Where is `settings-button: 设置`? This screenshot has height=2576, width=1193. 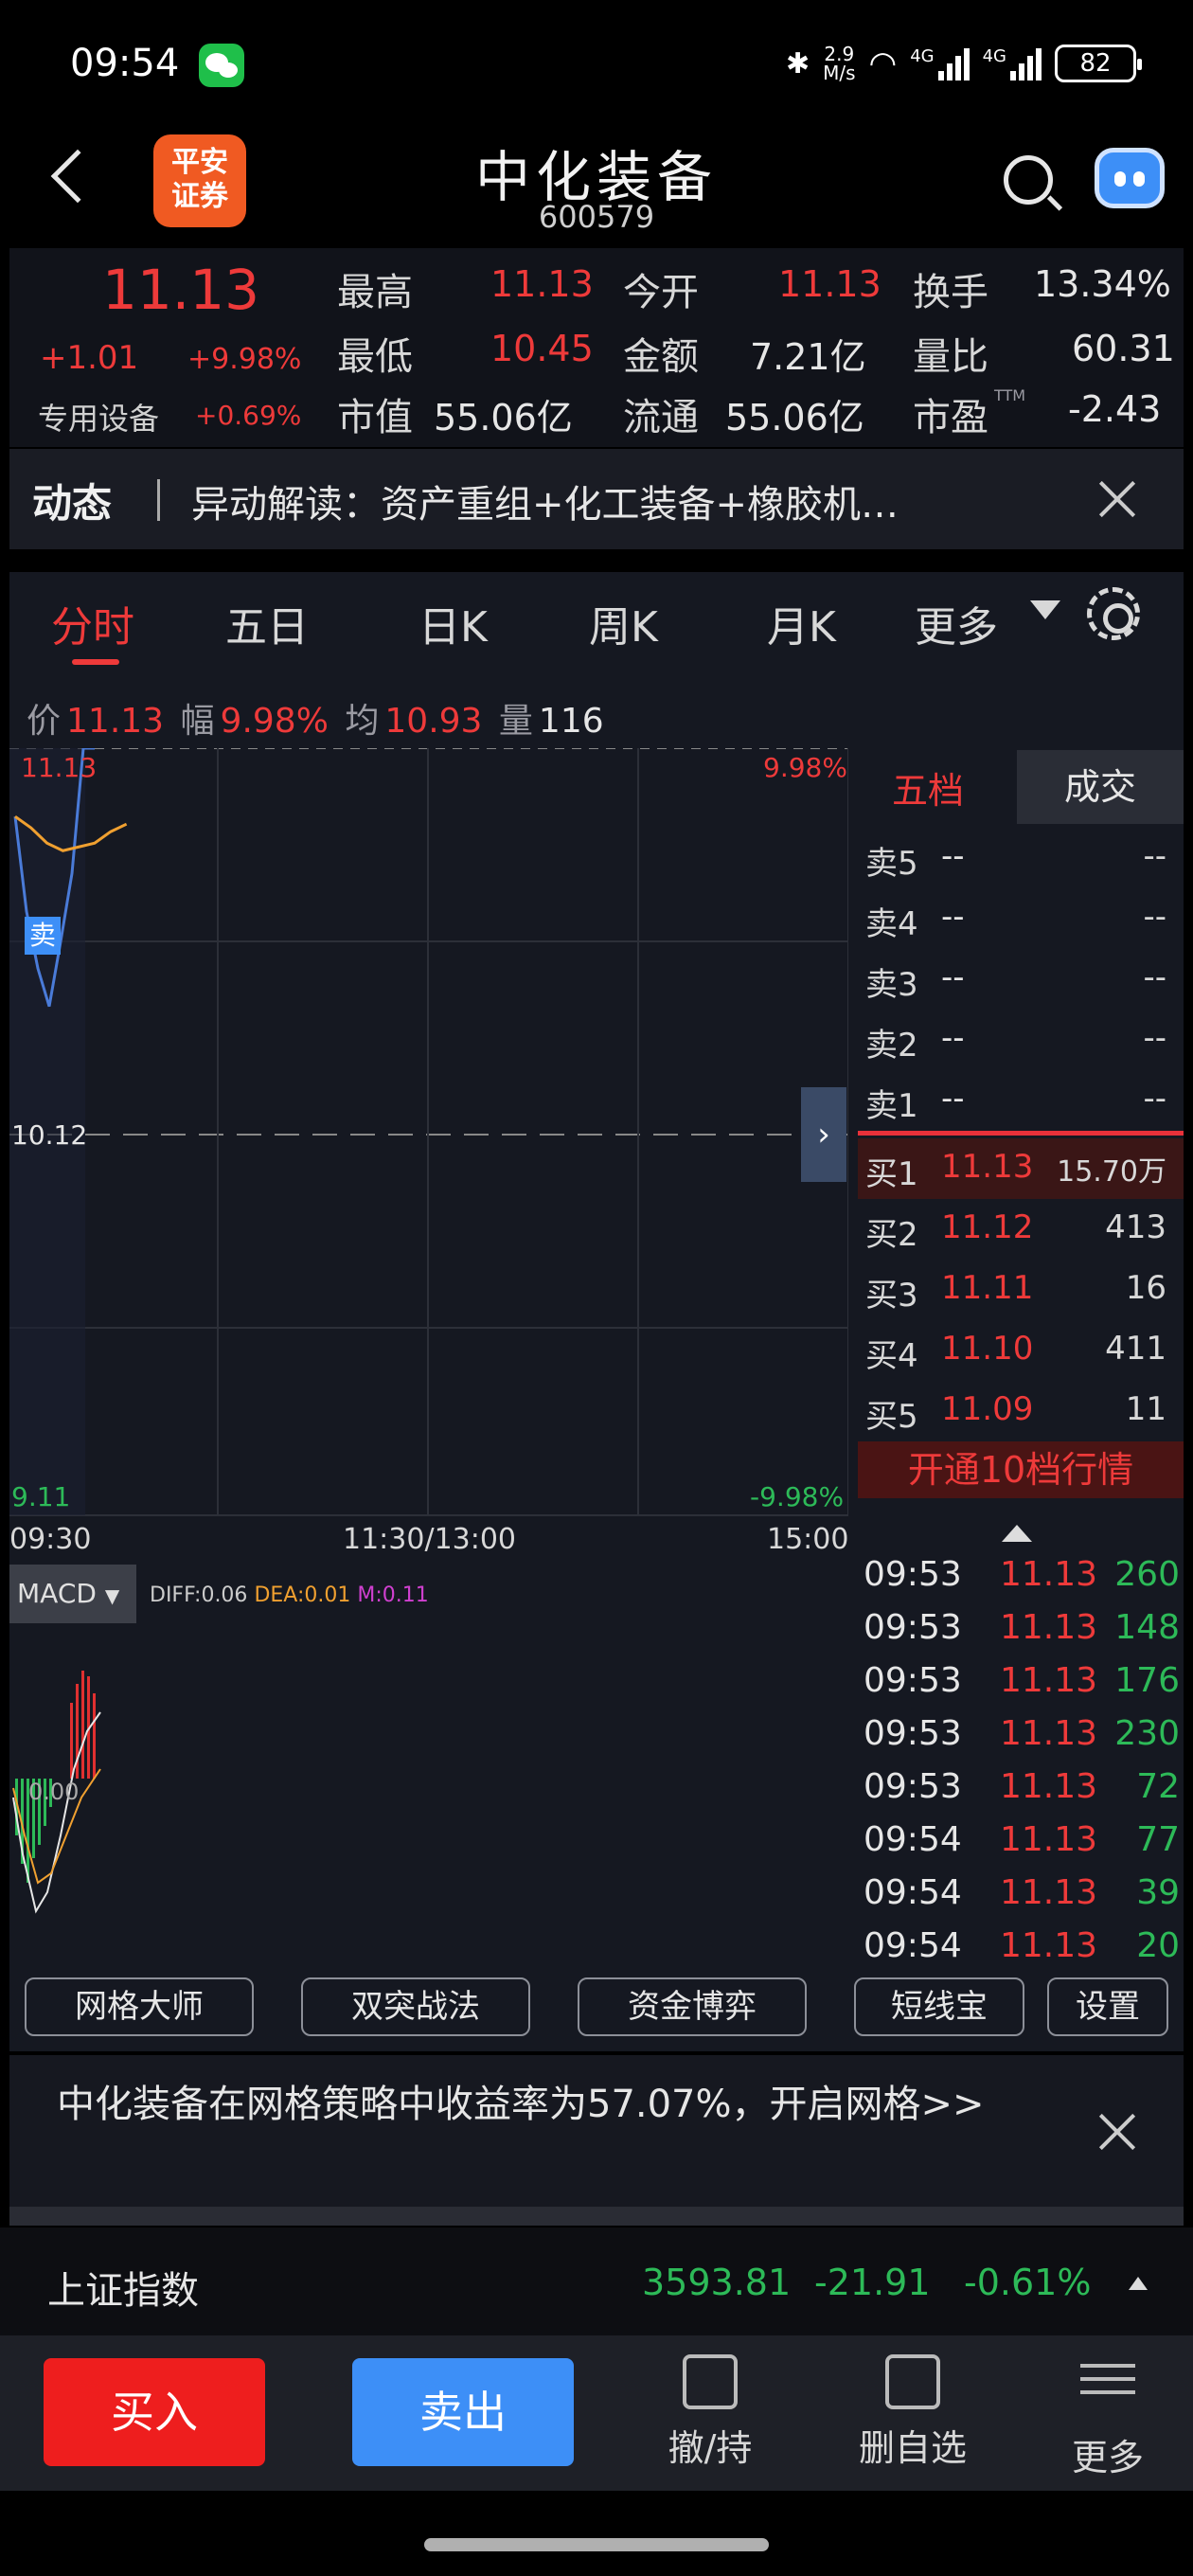 settings-button: 设置 is located at coordinates (1107, 2006).